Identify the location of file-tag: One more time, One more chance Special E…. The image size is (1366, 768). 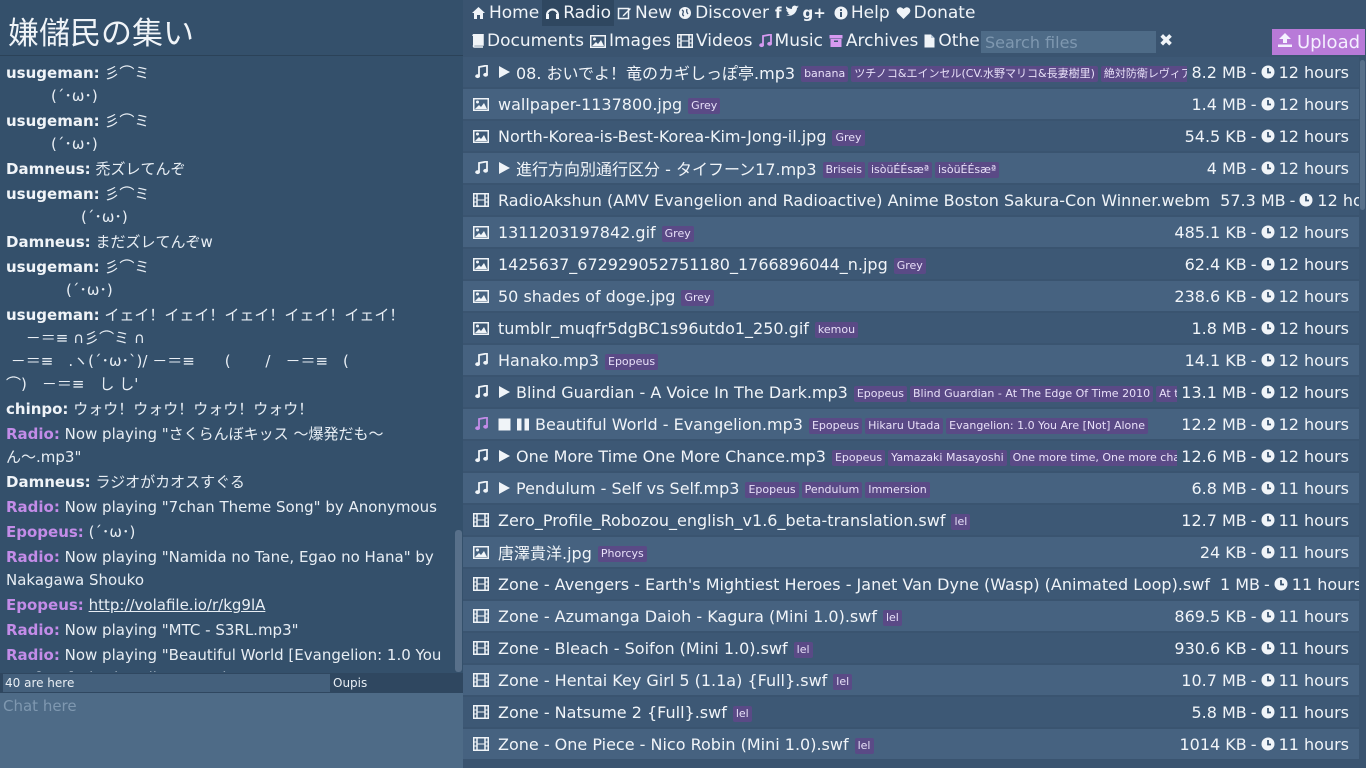
(1093, 457).